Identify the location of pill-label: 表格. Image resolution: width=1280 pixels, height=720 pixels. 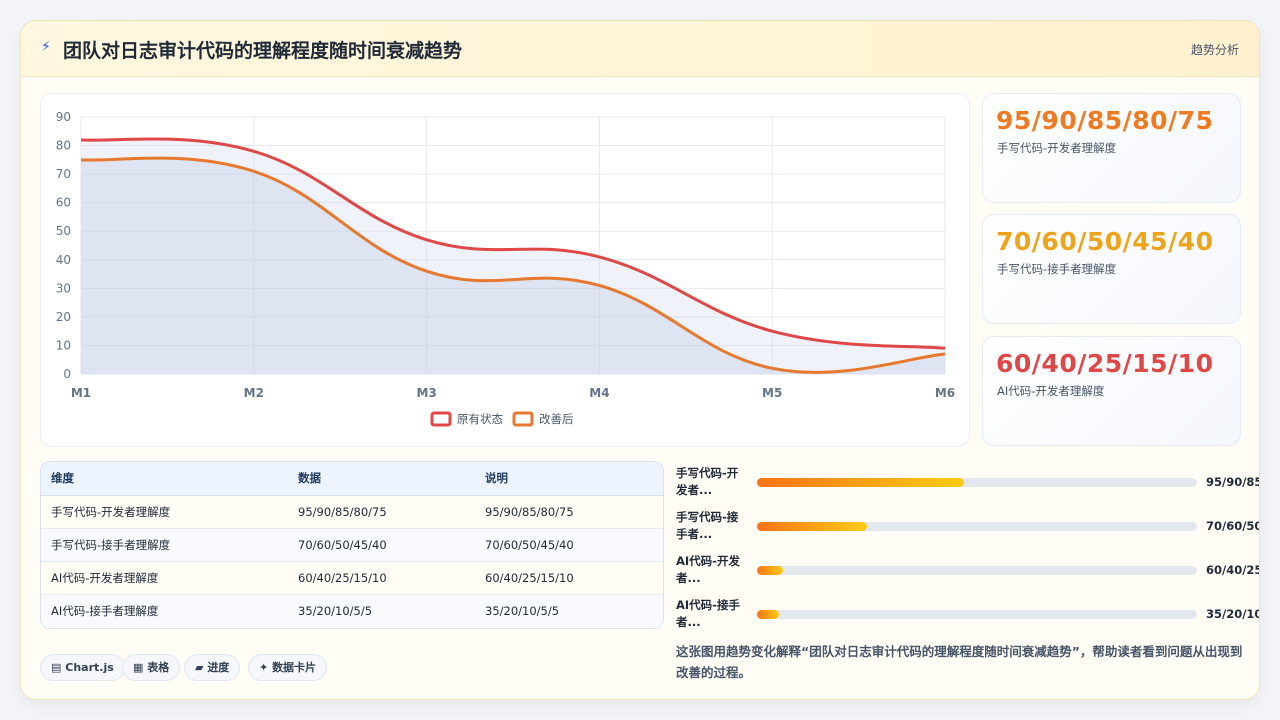
(158, 667).